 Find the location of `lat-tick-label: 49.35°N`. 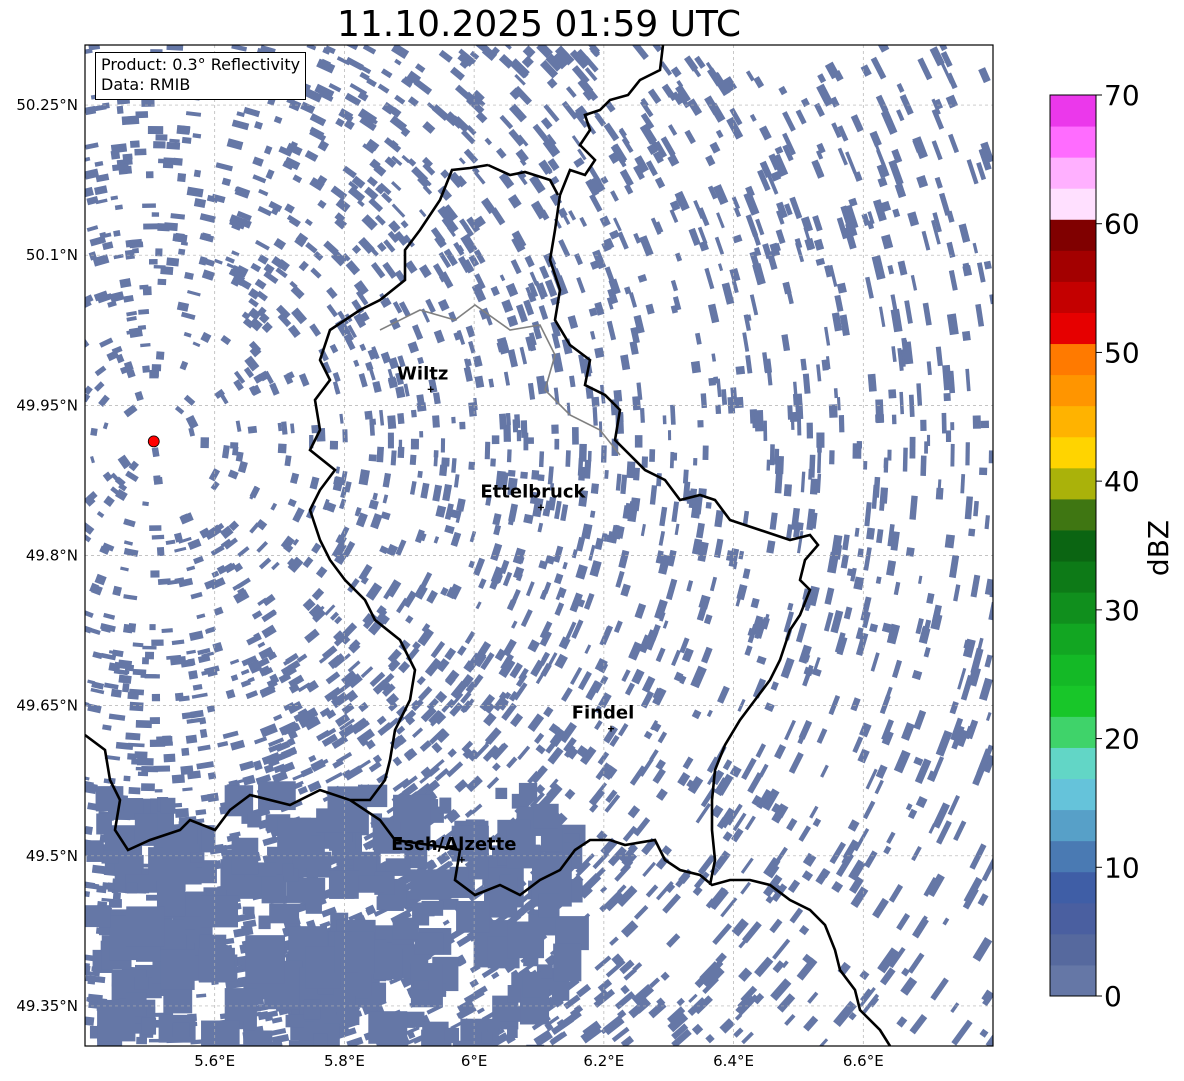

lat-tick-label: 49.35°N is located at coordinates (47, 1006).